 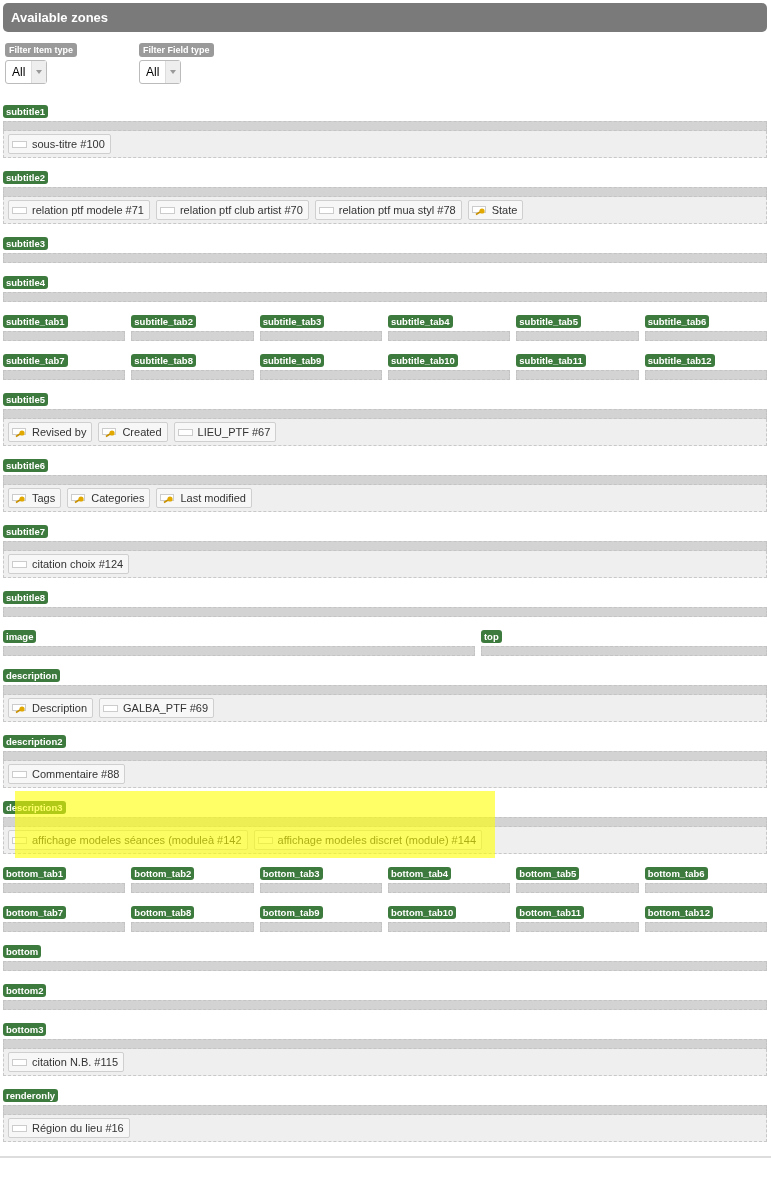 I want to click on zone-label: subtitle7, so click(x=26, y=531).